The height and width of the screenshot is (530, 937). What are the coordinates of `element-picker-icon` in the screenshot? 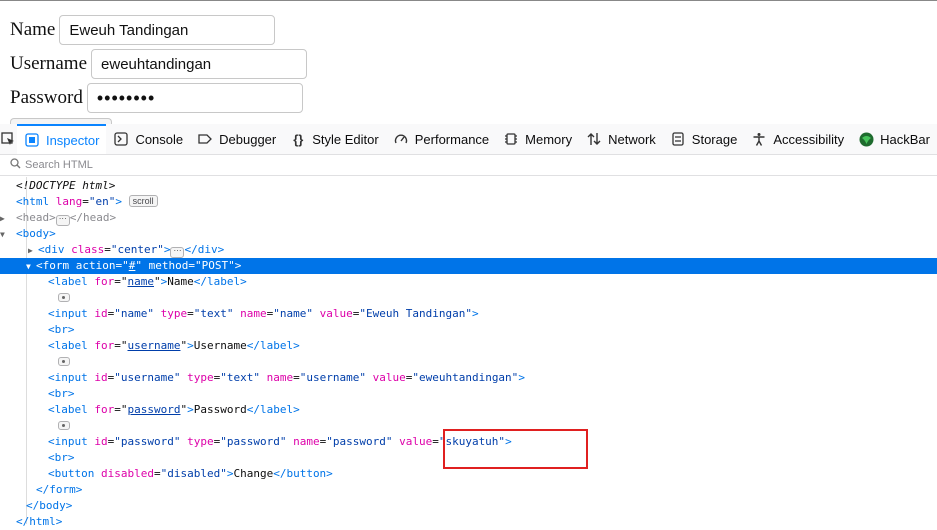 It's located at (8, 139).